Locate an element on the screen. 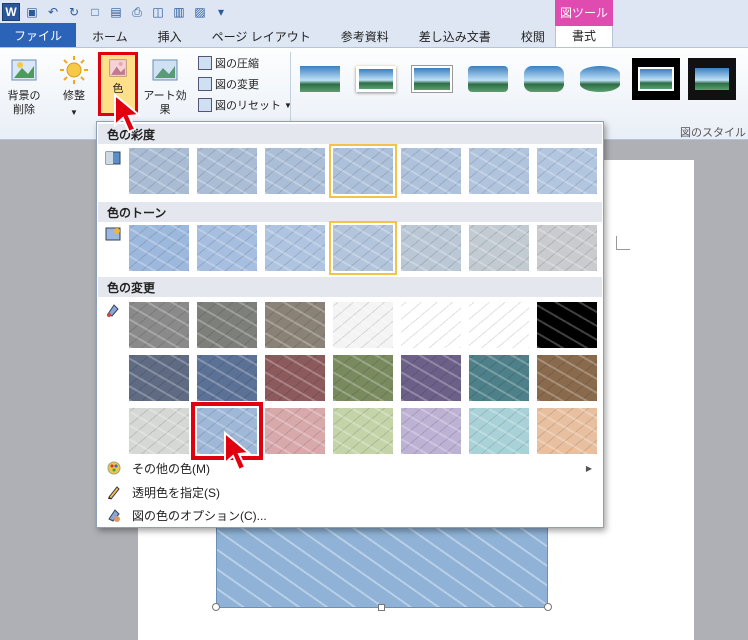  folder-icon: ▥ is located at coordinates (179, 12).